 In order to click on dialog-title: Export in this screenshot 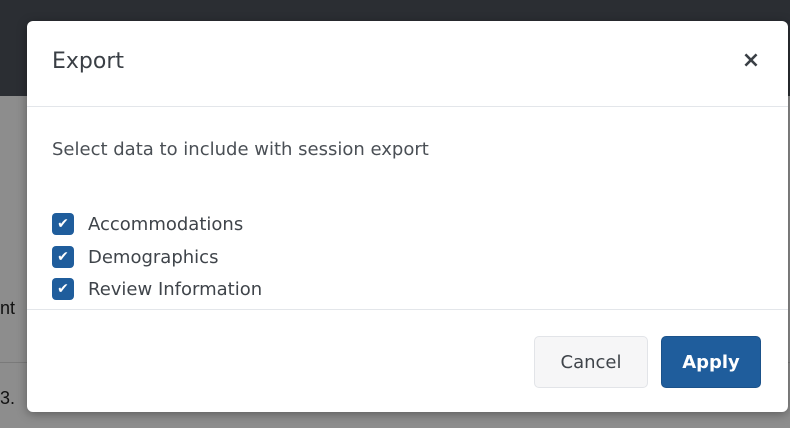, I will do `click(88, 61)`.